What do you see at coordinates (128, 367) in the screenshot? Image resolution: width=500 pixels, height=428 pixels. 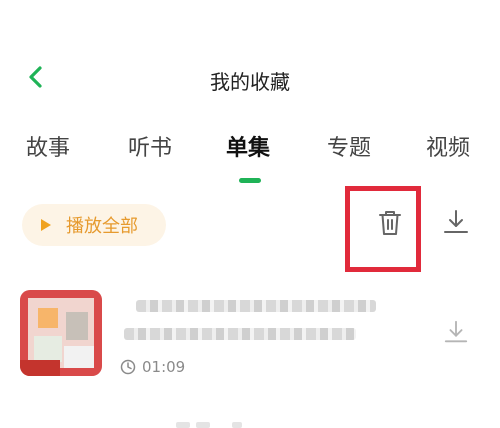 I see `clock-icon` at bounding box center [128, 367].